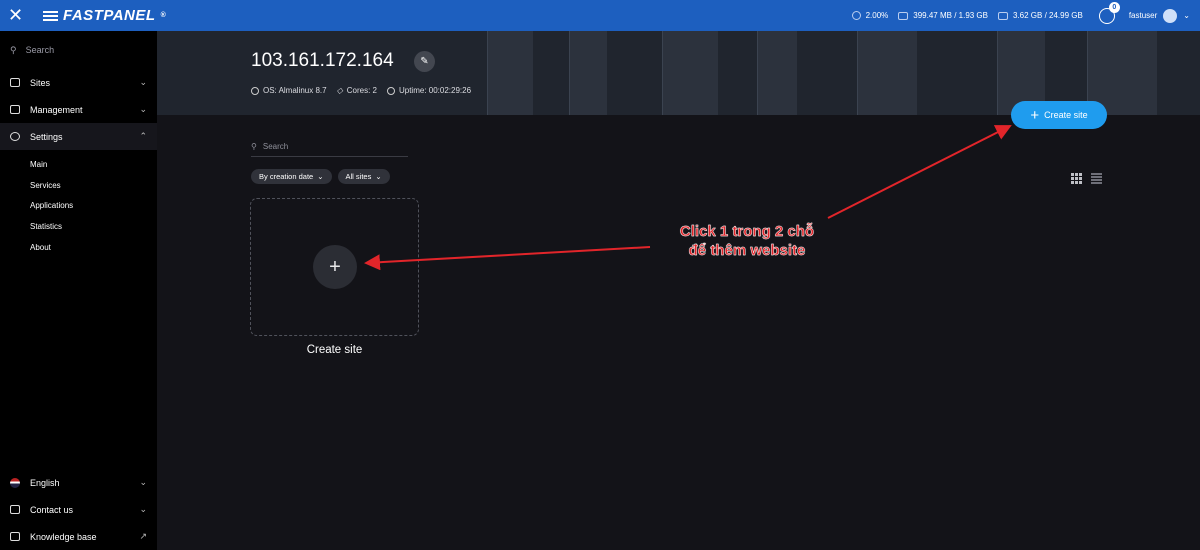  Describe the element at coordinates (747, 231) in the screenshot. I see `annotation-line-1: Click 1 trong 2 chỗ` at that location.